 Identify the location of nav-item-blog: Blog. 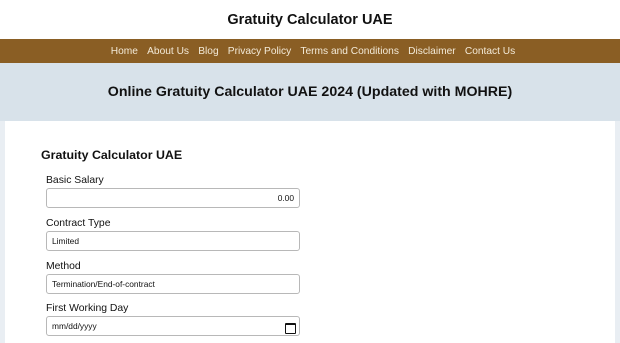
(208, 51).